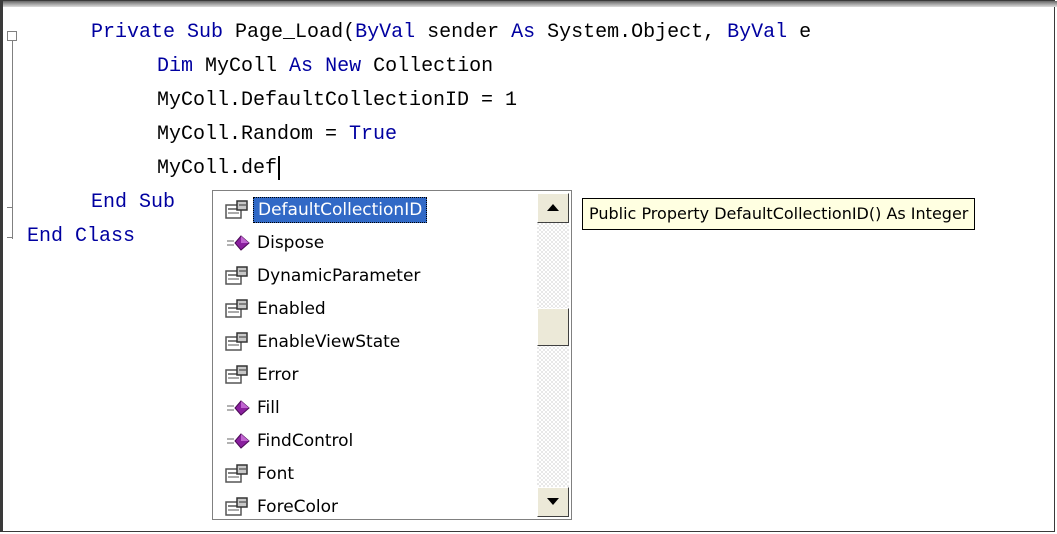 This screenshot has height=534, width=1057. I want to click on intellisense-item: Enabled, so click(376, 308).